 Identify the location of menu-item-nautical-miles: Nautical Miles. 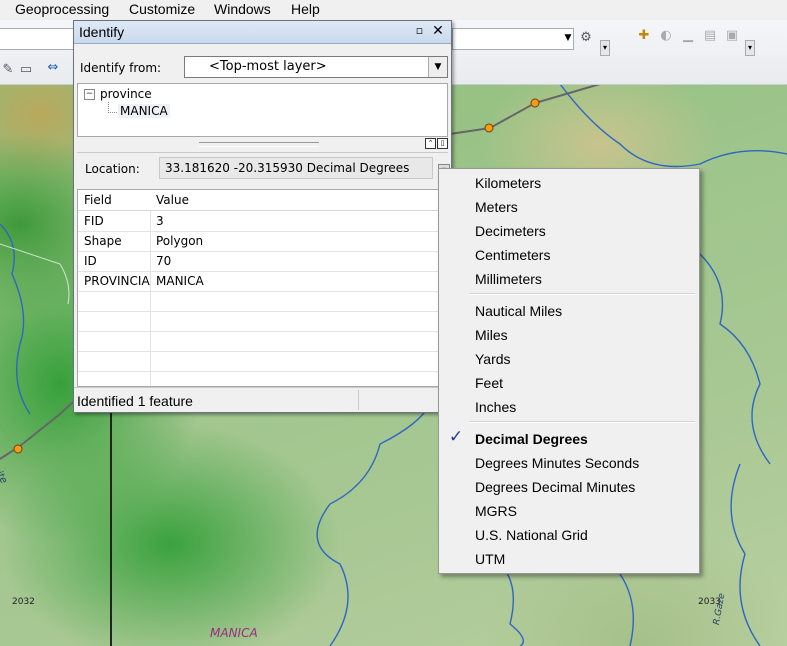
(518, 311).